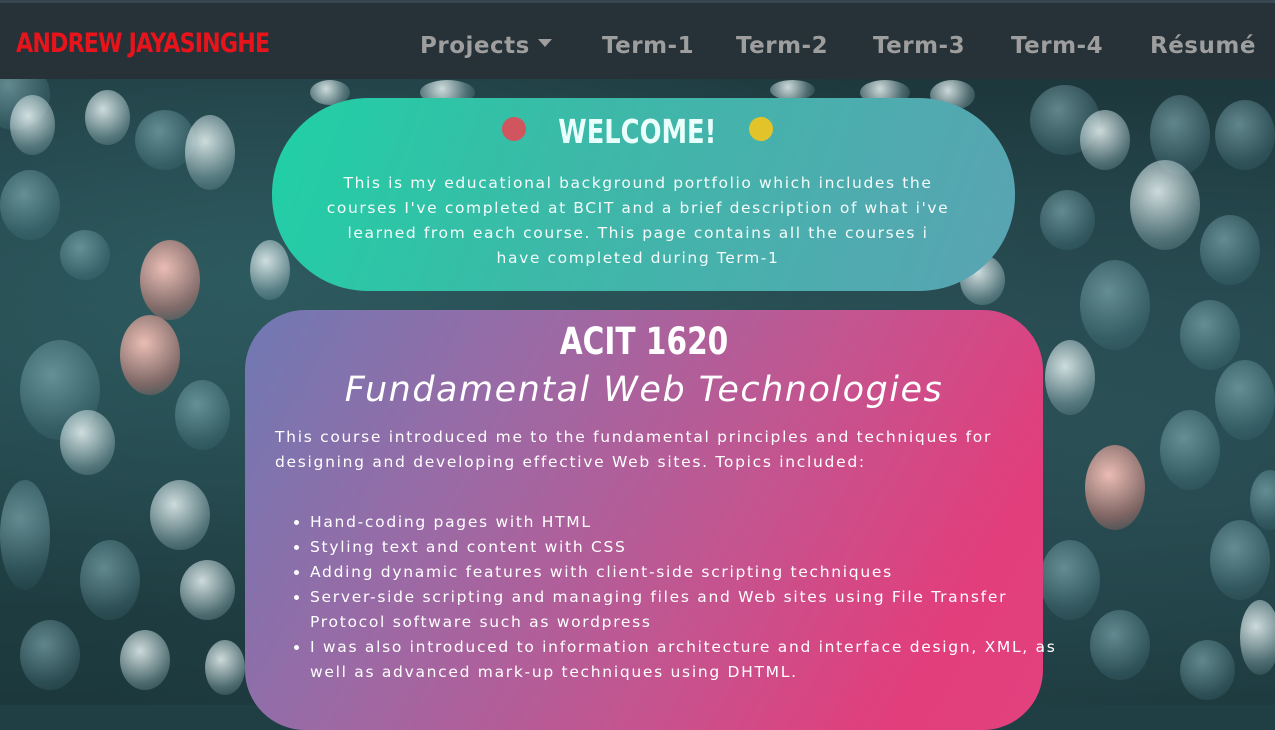 The width and height of the screenshot is (1275, 730). What do you see at coordinates (475, 46) in the screenshot?
I see `nav-projects-label: Projects` at bounding box center [475, 46].